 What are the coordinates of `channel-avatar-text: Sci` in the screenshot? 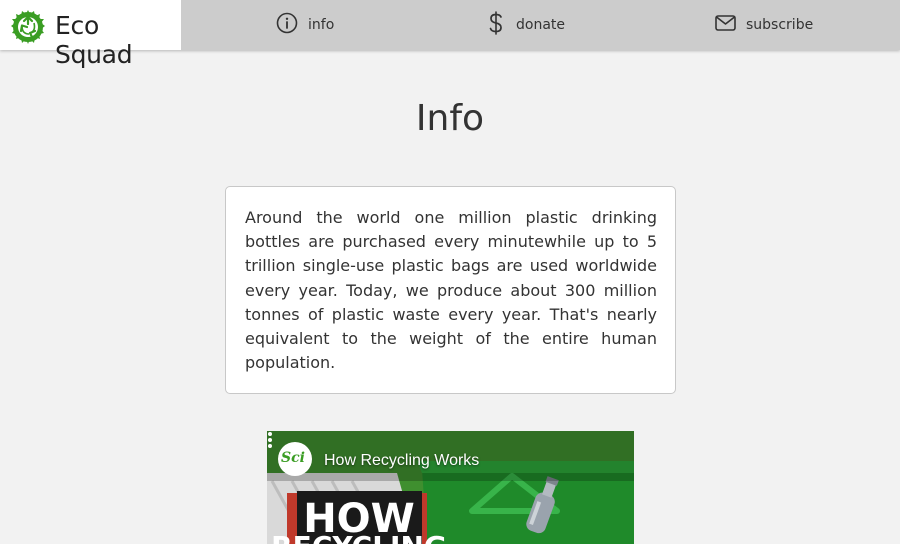 It's located at (293, 458).